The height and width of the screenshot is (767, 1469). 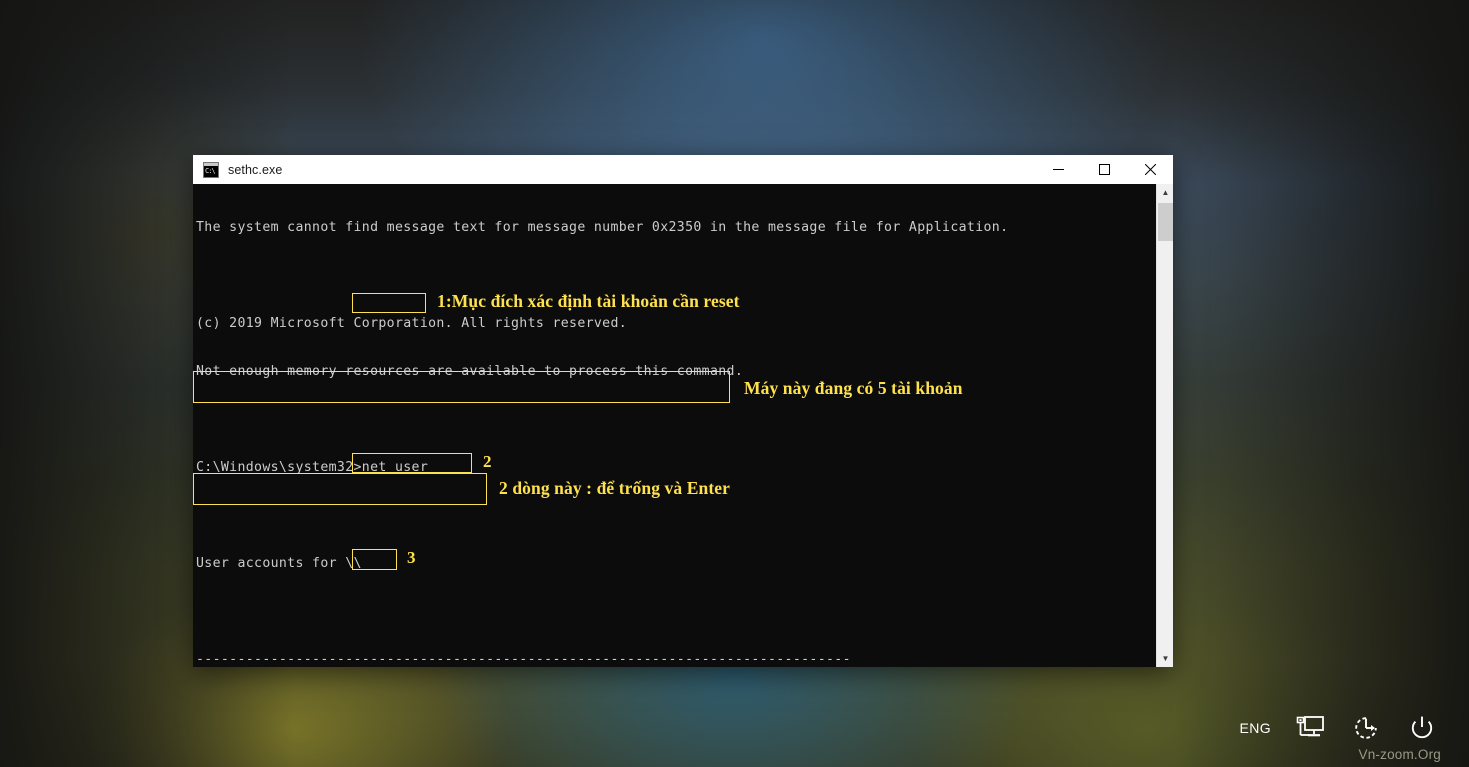 What do you see at coordinates (255, 169) in the screenshot?
I see `window-title: sethc.exe` at bounding box center [255, 169].